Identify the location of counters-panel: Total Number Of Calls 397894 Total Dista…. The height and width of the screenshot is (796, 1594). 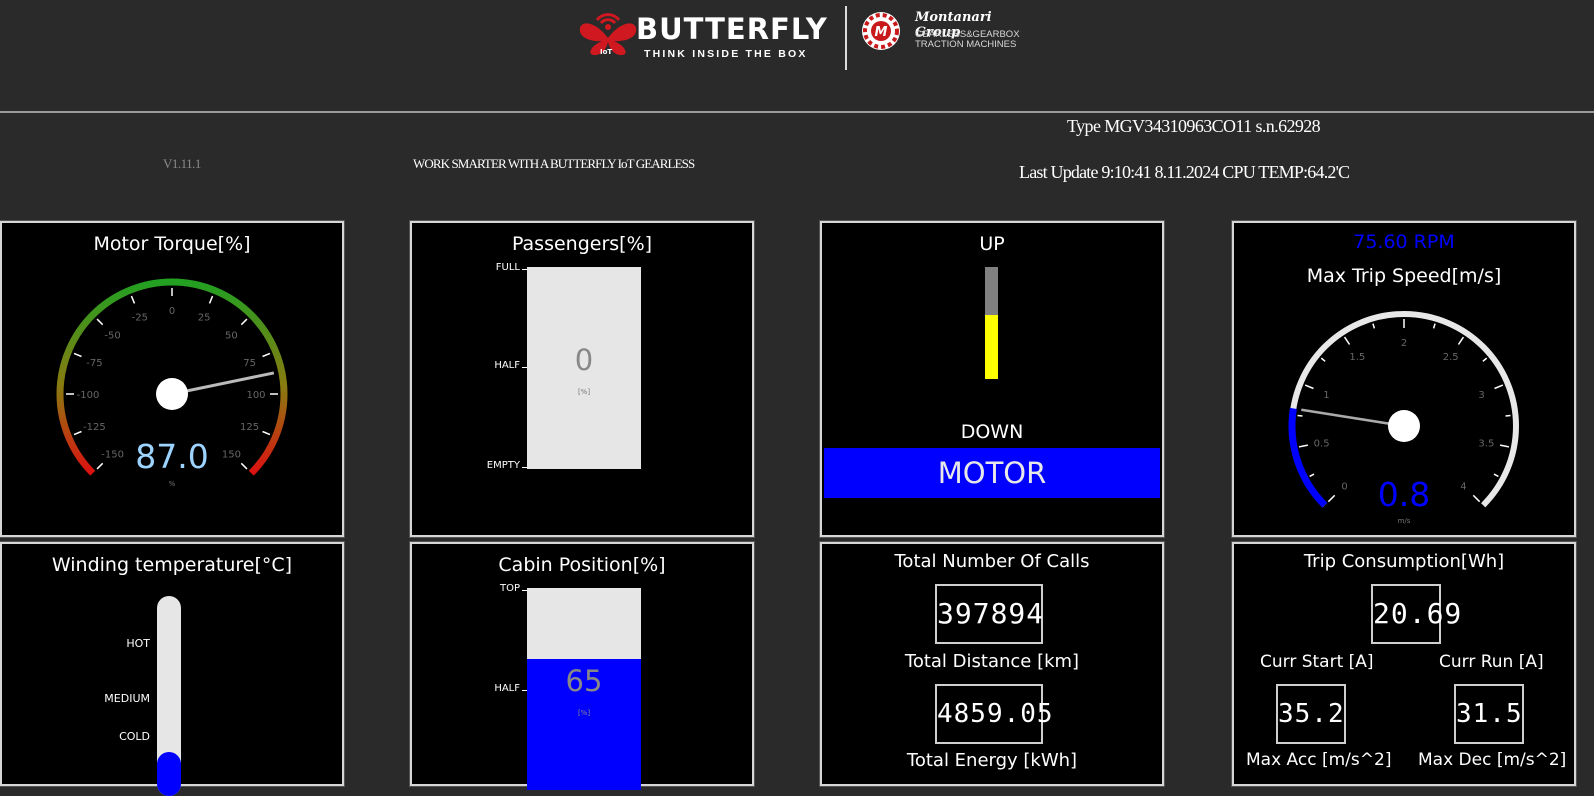
(992, 664).